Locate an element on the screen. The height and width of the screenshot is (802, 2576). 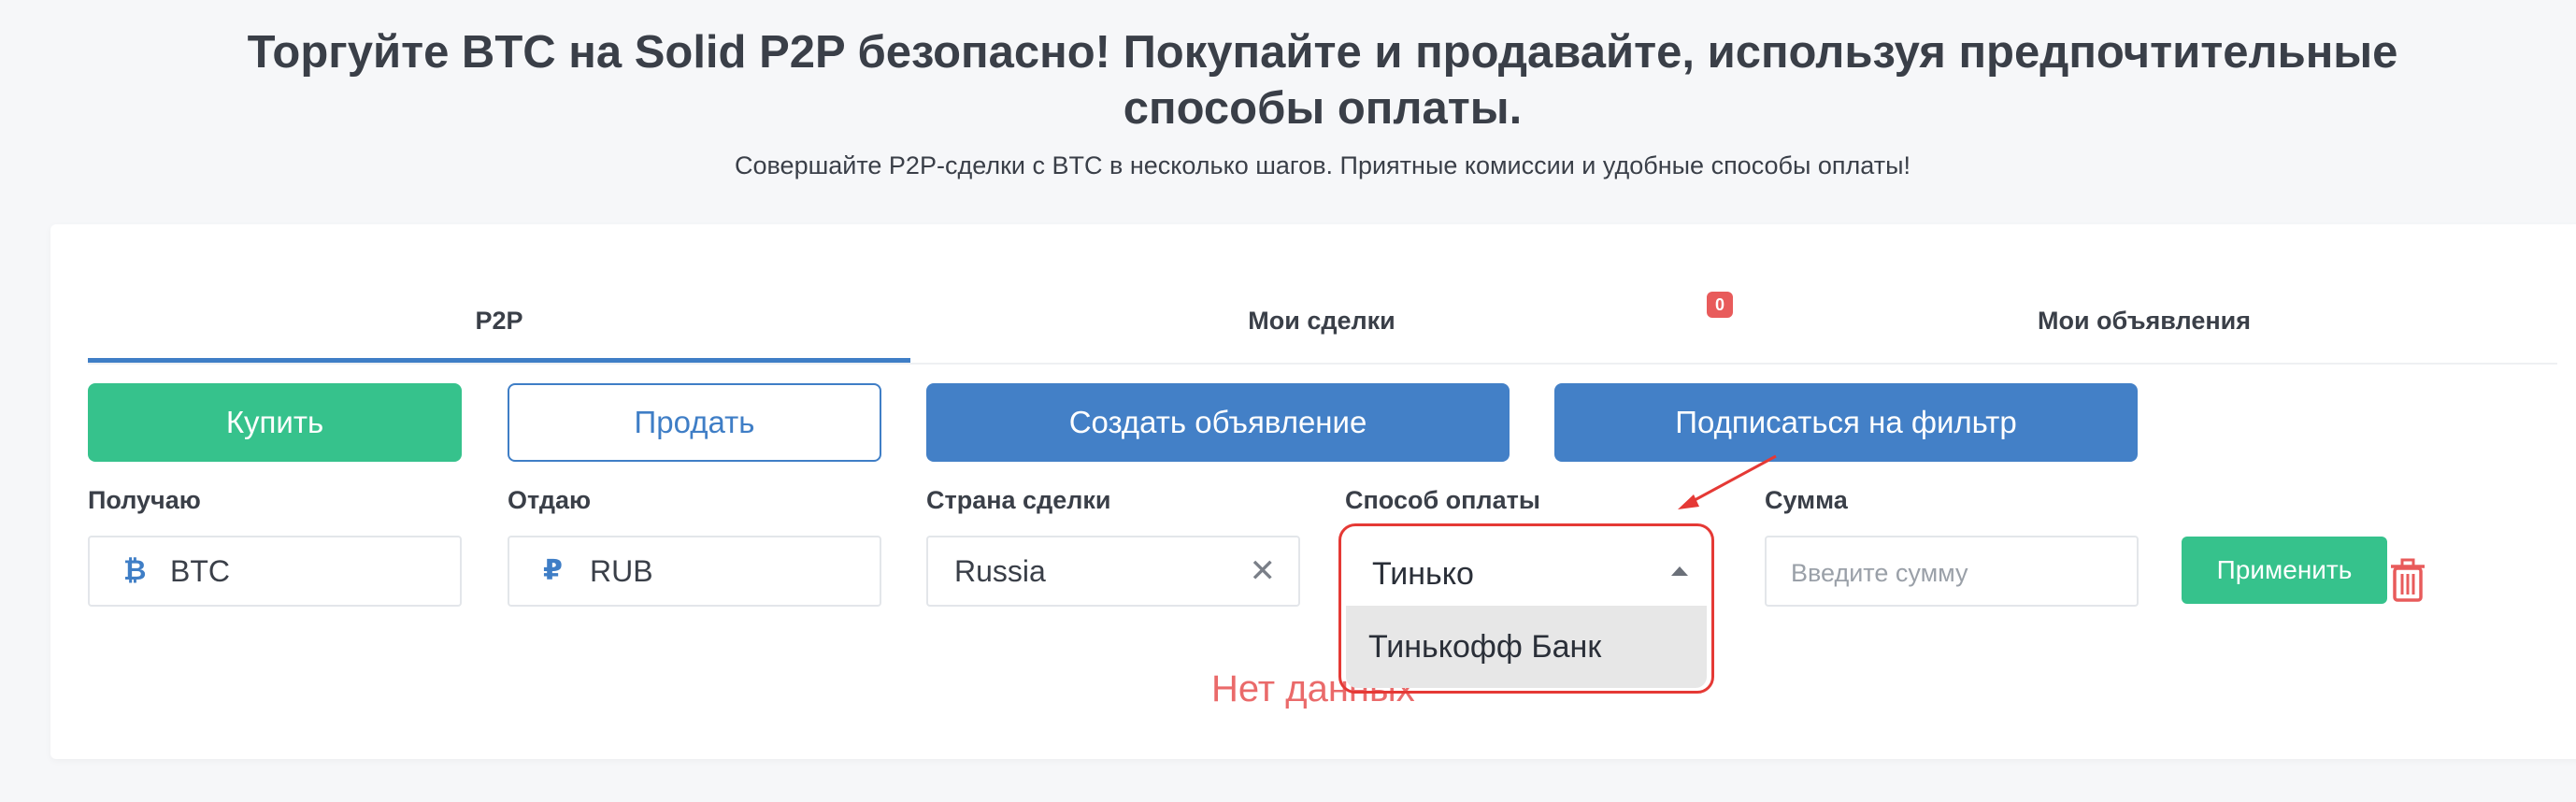
clear-icon: ✕ is located at coordinates (1263, 571).